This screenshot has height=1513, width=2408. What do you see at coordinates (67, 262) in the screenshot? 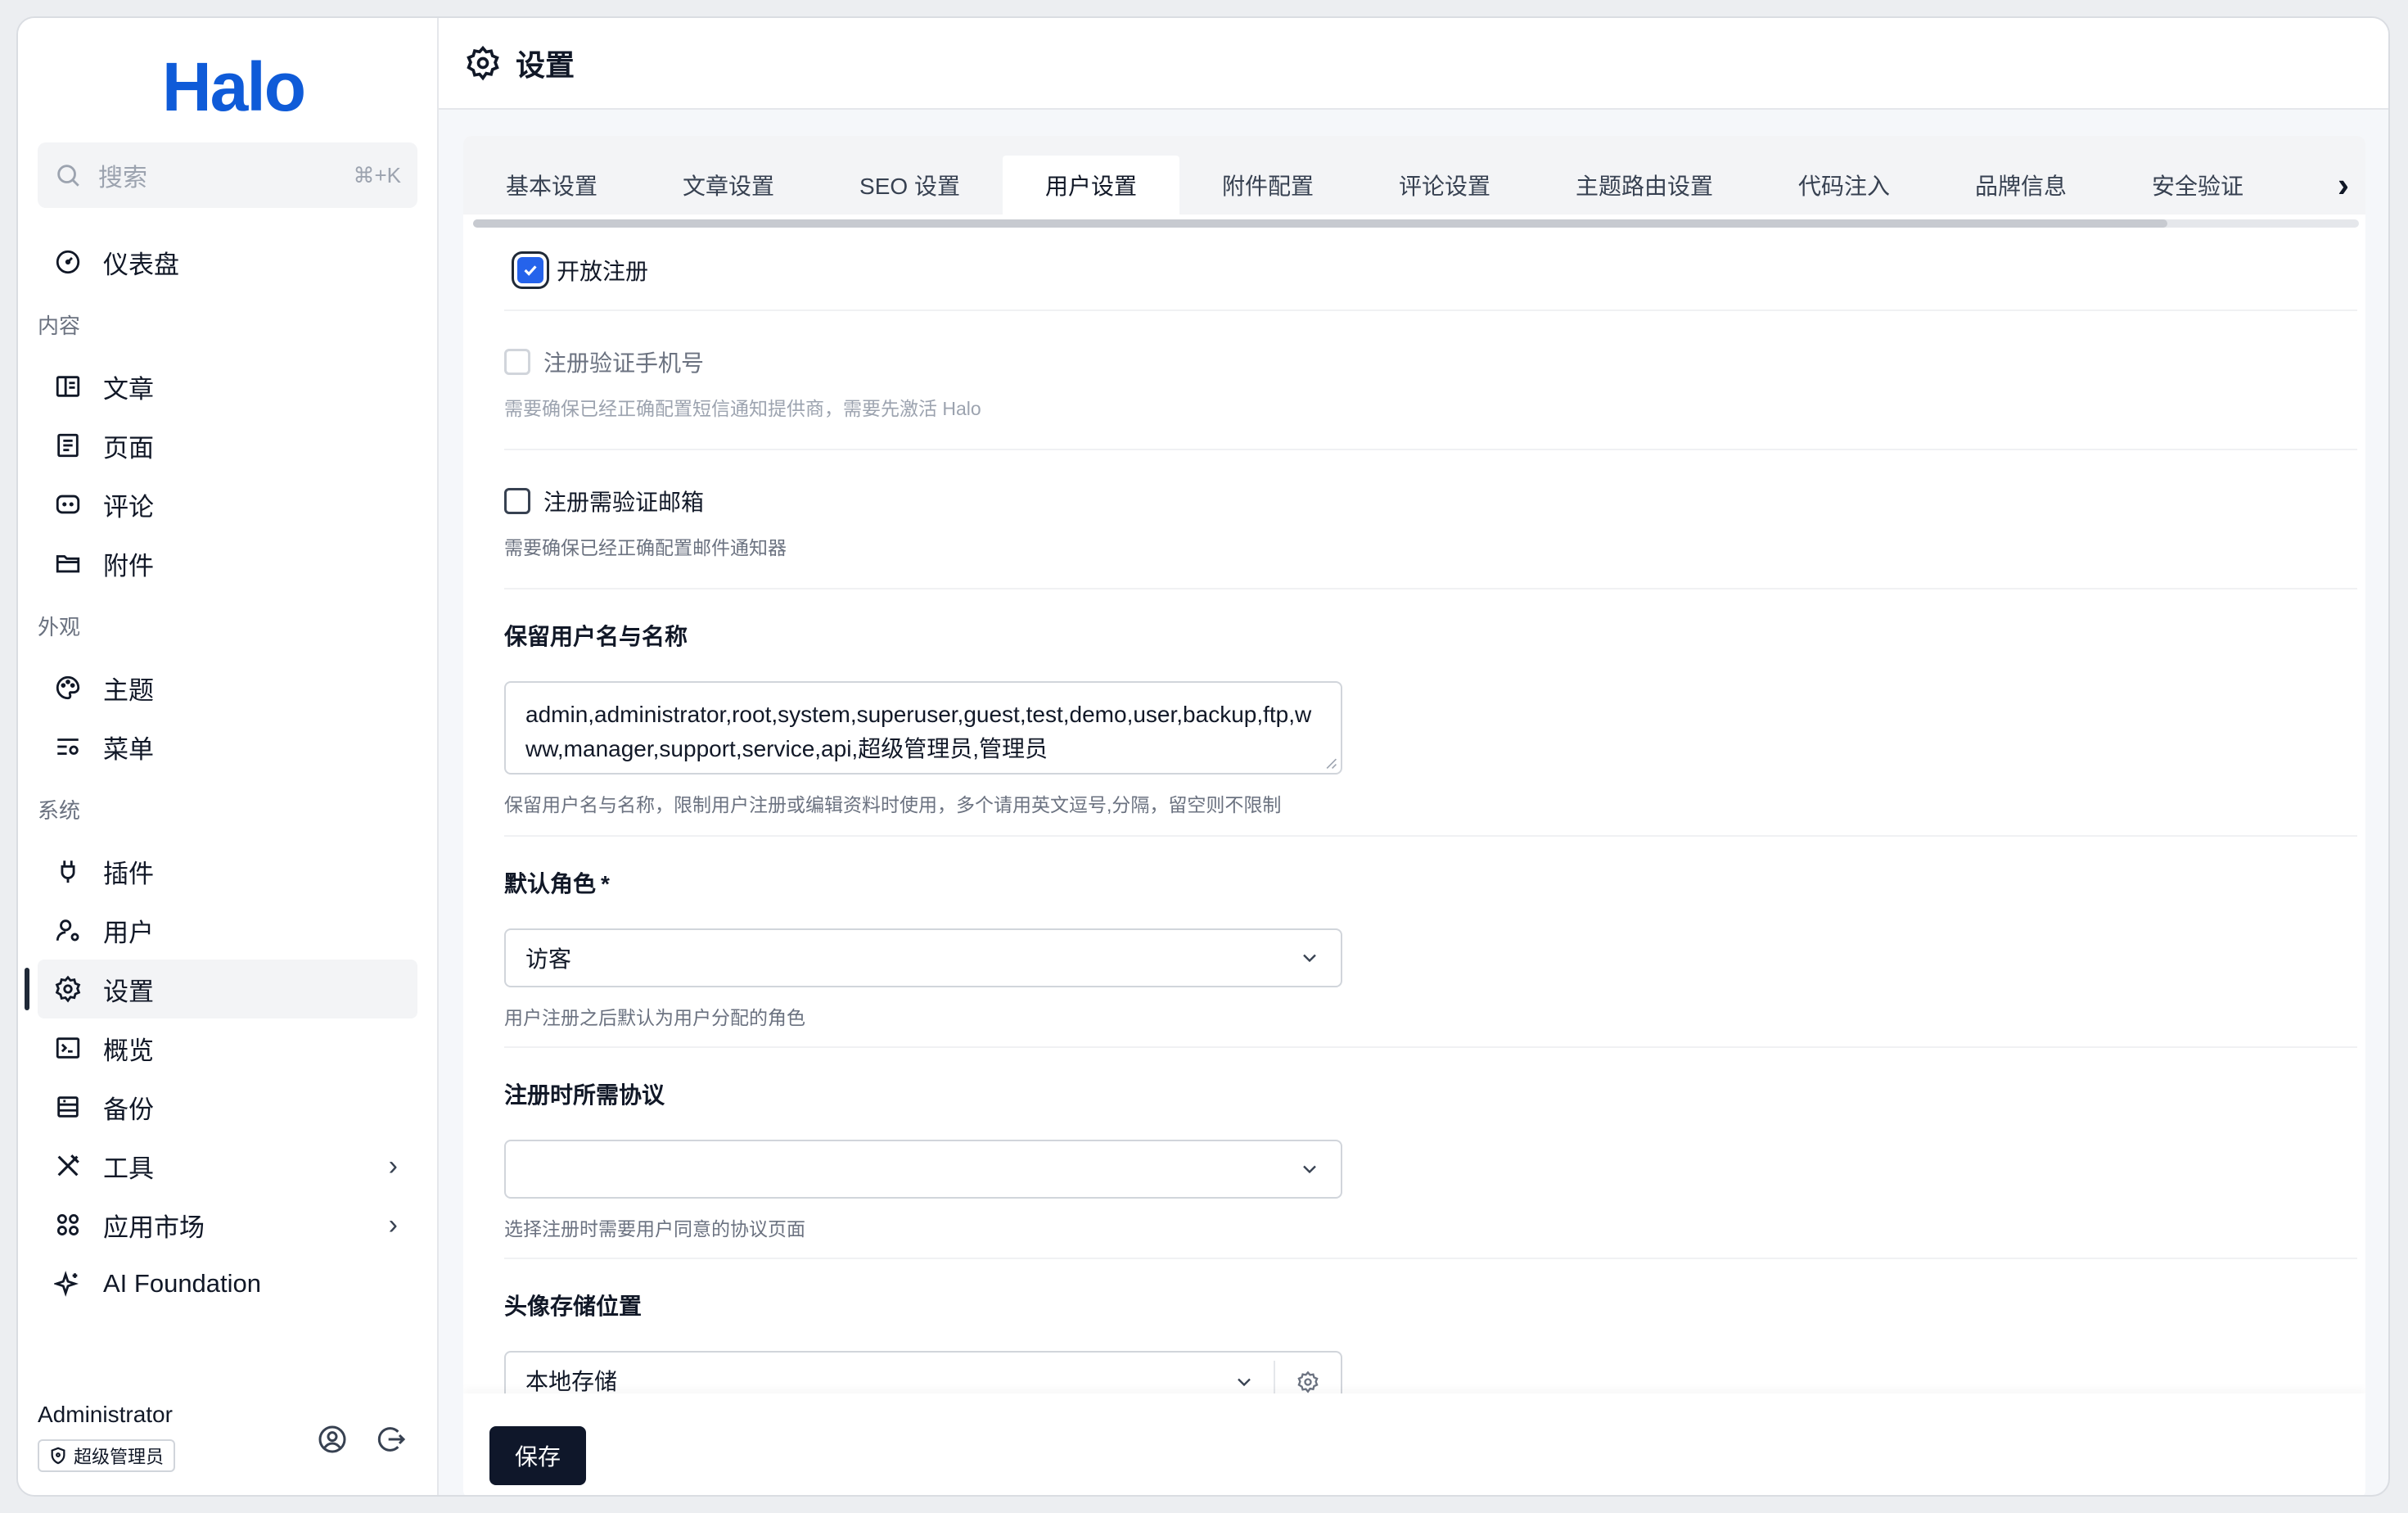
I see `dashboard-icon` at bounding box center [67, 262].